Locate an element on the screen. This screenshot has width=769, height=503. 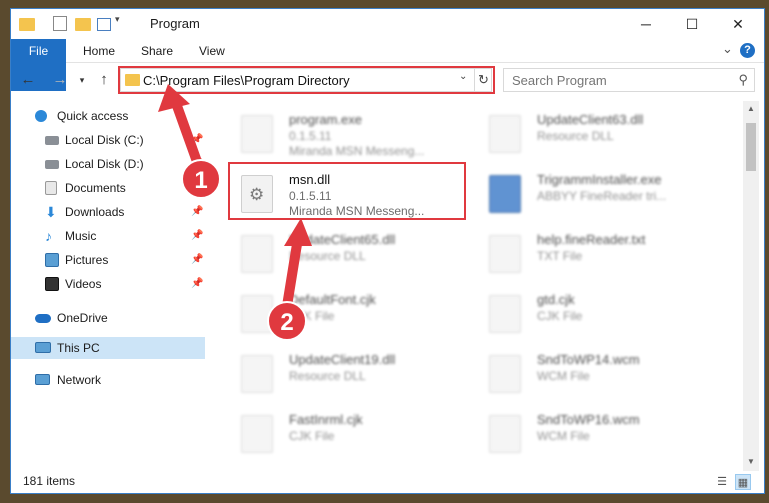
installer-icon is located at coordinates (505, 194).